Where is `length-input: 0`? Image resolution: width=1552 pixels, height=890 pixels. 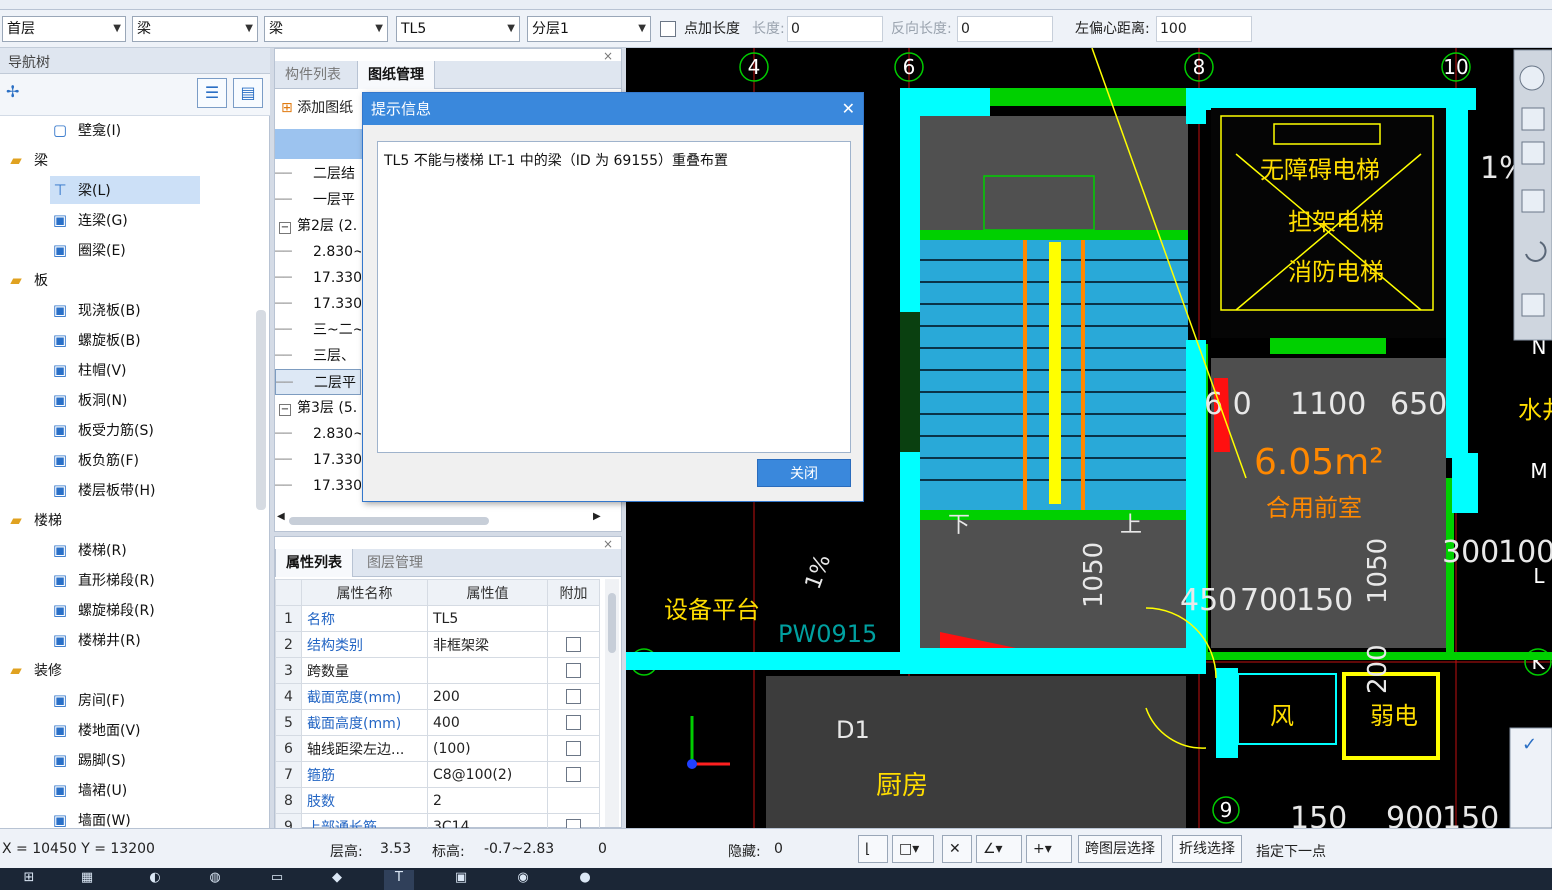 length-input: 0 is located at coordinates (835, 29).